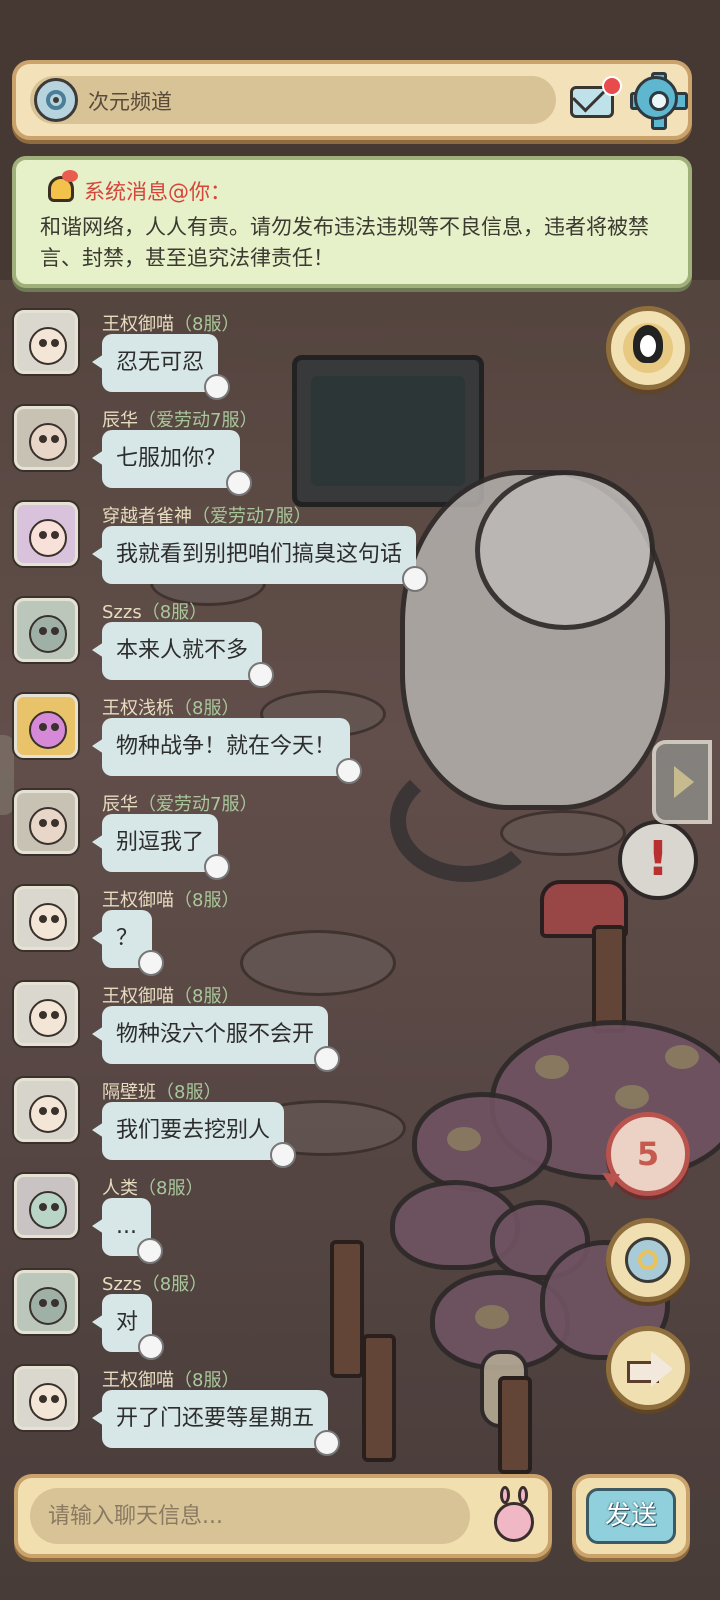 Image resolution: width=720 pixels, height=1600 pixels. What do you see at coordinates (226, 746) in the screenshot?
I see `message-text: 物种战争！就在今天！` at bounding box center [226, 746].